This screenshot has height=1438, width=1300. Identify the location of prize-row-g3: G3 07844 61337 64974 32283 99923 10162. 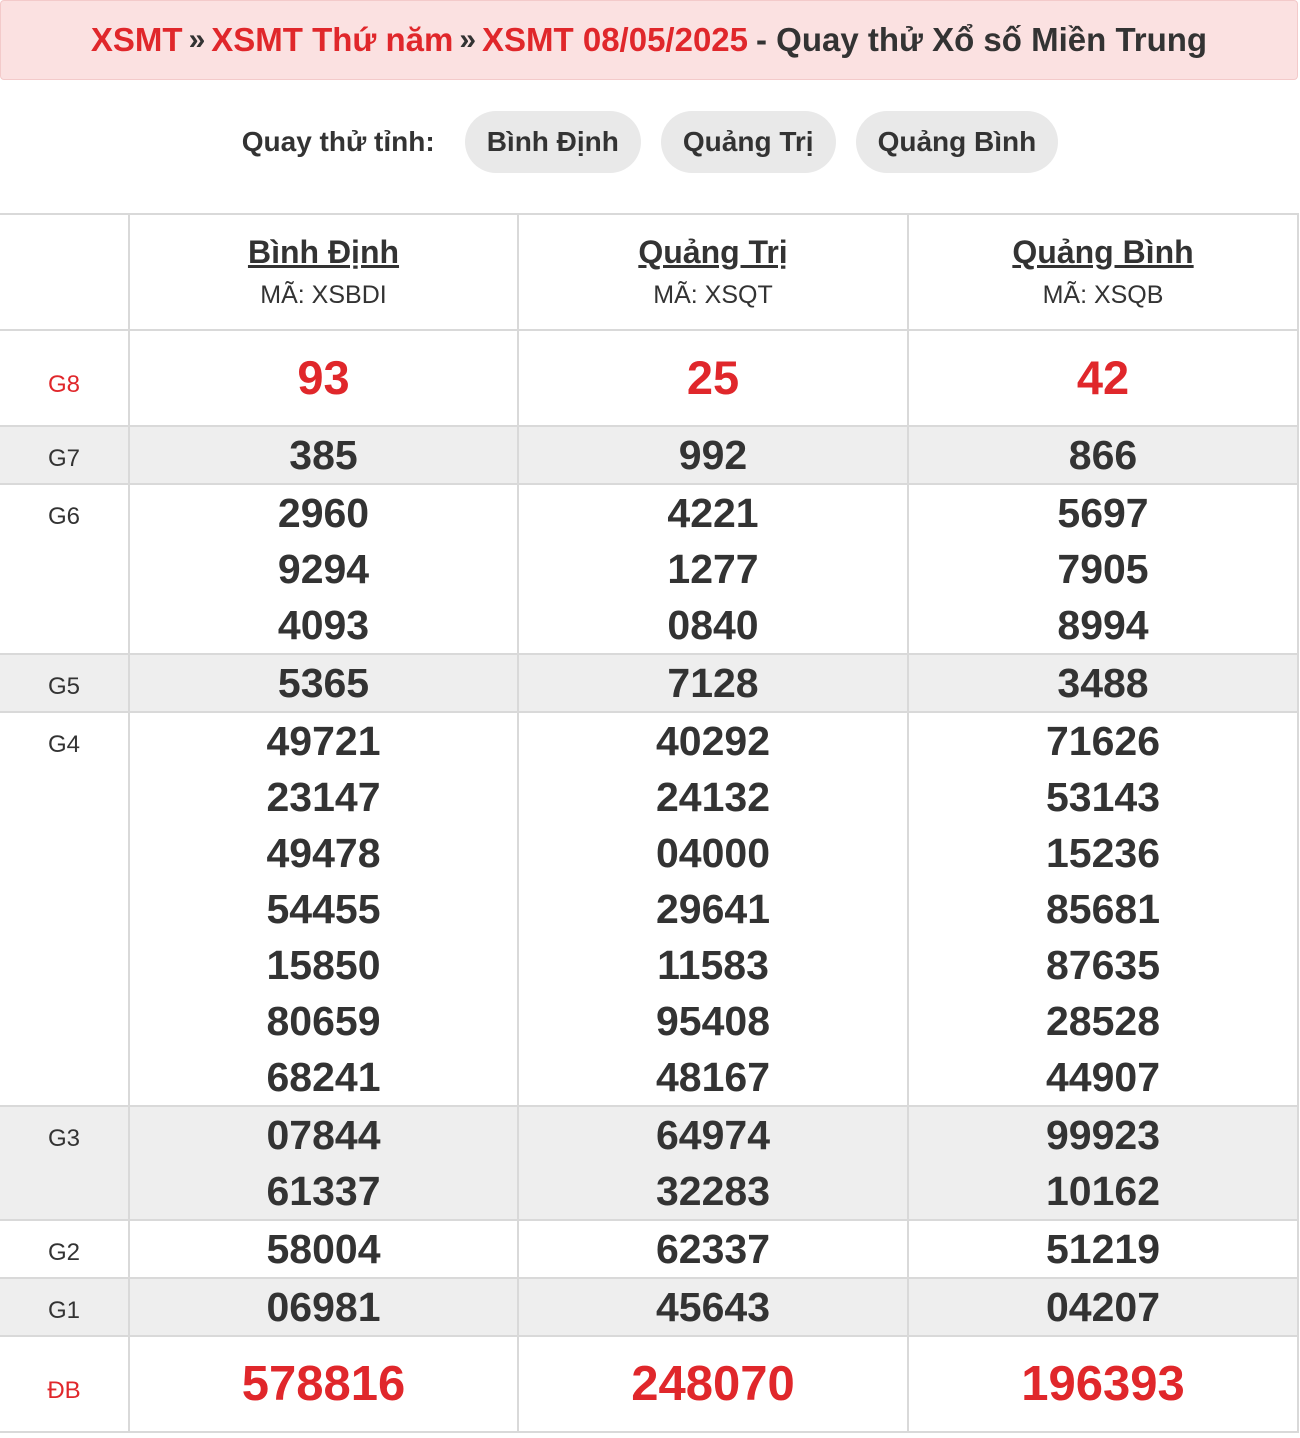
(649, 1163).